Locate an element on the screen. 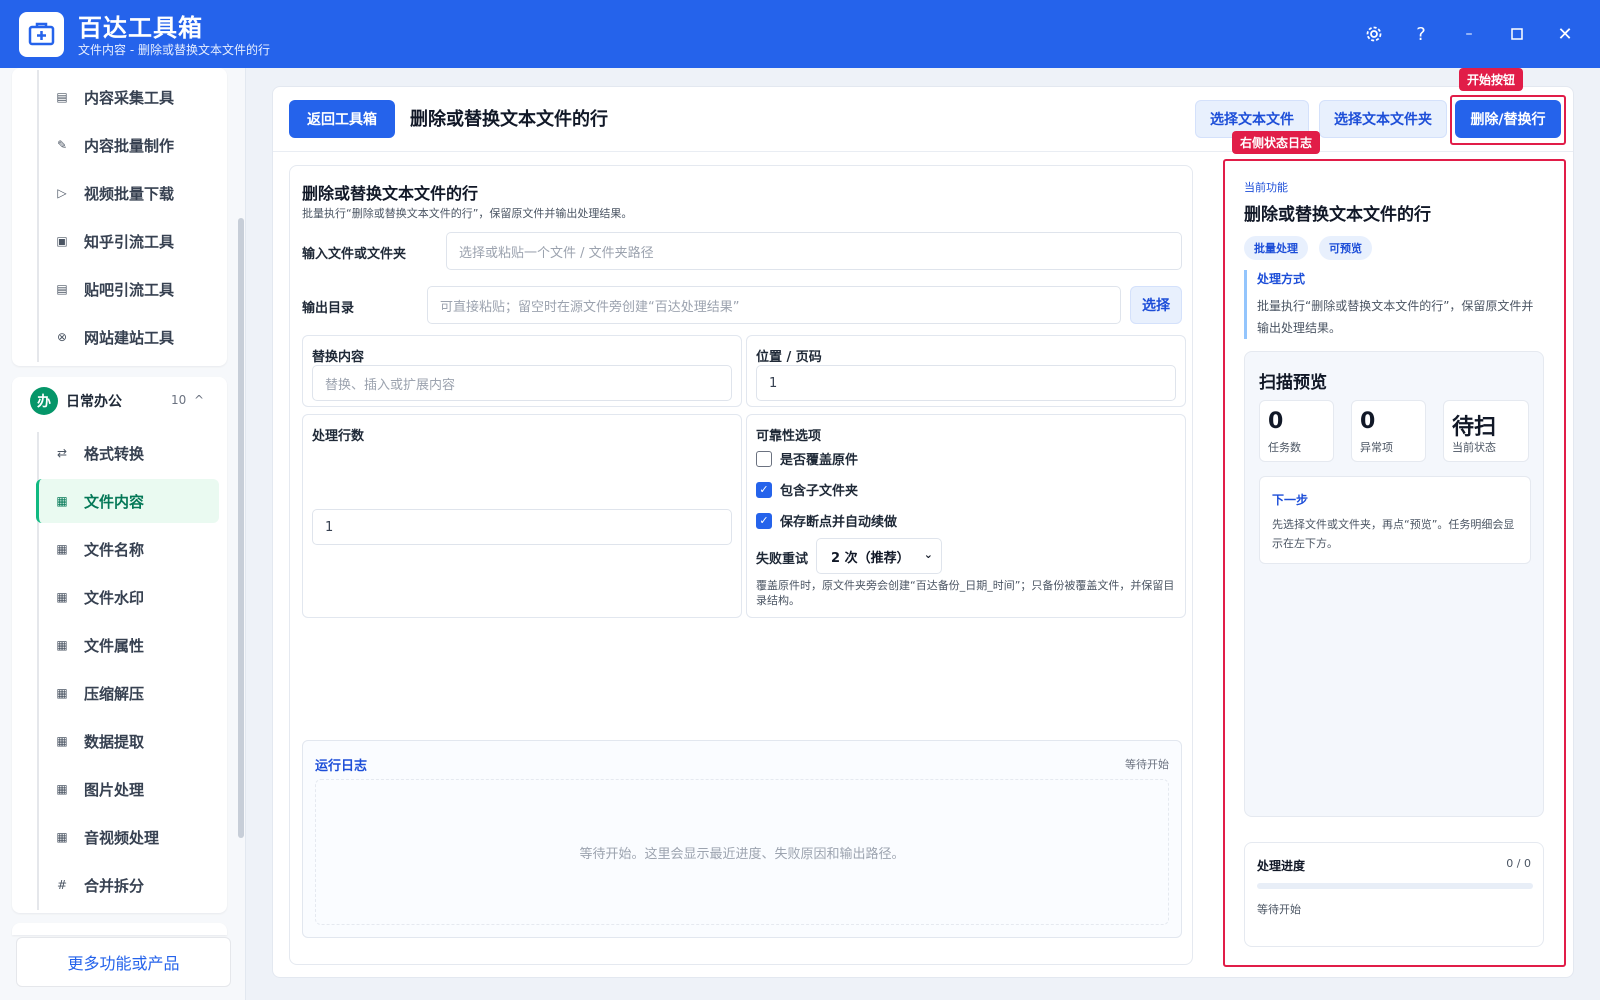 This screenshot has height=1000, width=1600. video-icon: ▷ is located at coordinates (62, 193).